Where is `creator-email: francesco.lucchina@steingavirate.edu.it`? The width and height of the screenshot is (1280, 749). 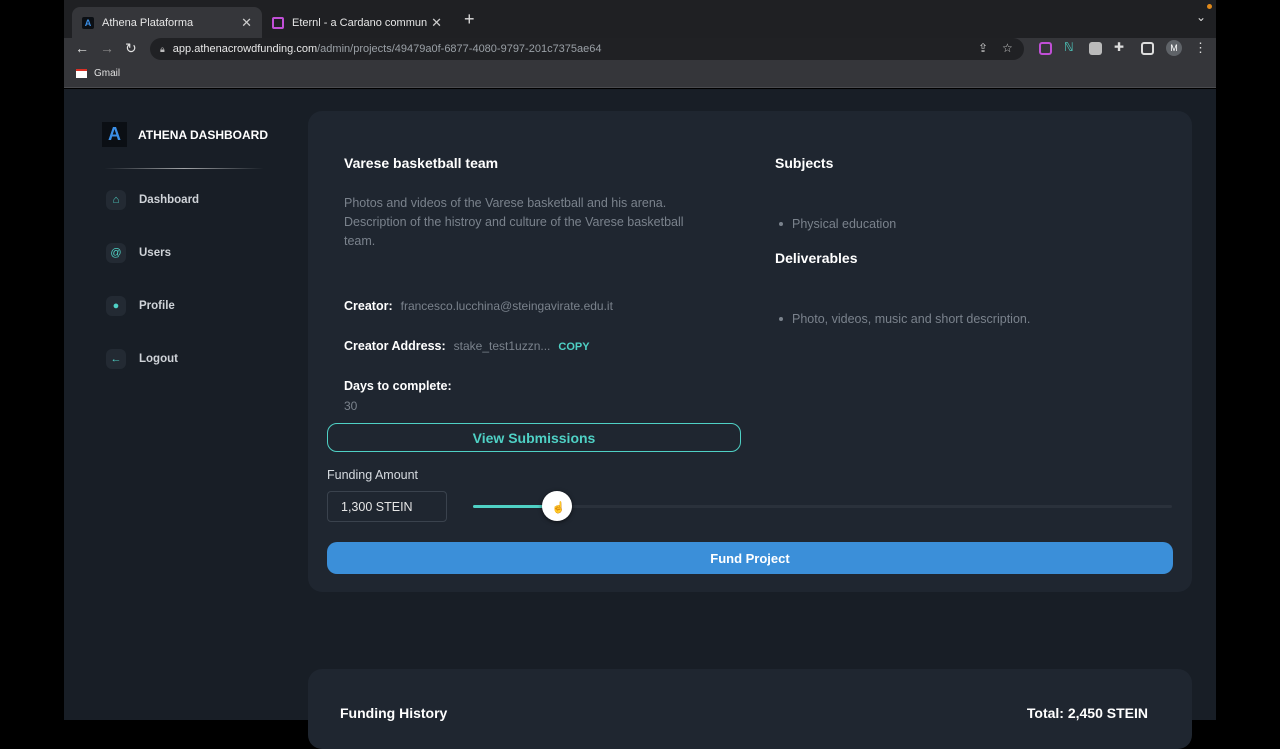
creator-email: francesco.lucchina@steingavirate.edu.it is located at coordinates (506, 306).